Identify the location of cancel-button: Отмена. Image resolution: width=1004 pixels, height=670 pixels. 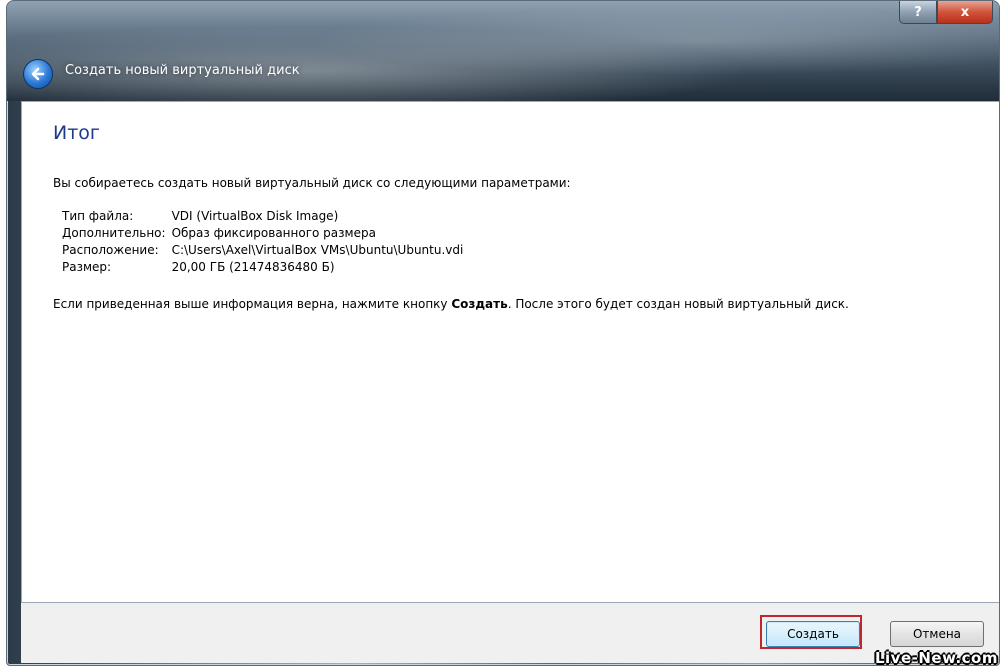
(937, 634).